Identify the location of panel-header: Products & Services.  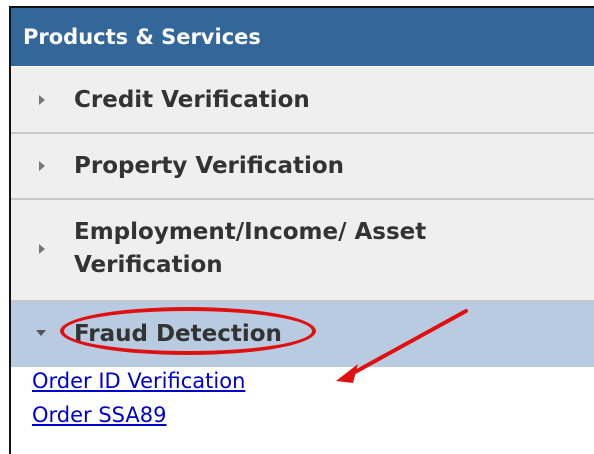
(302, 37).